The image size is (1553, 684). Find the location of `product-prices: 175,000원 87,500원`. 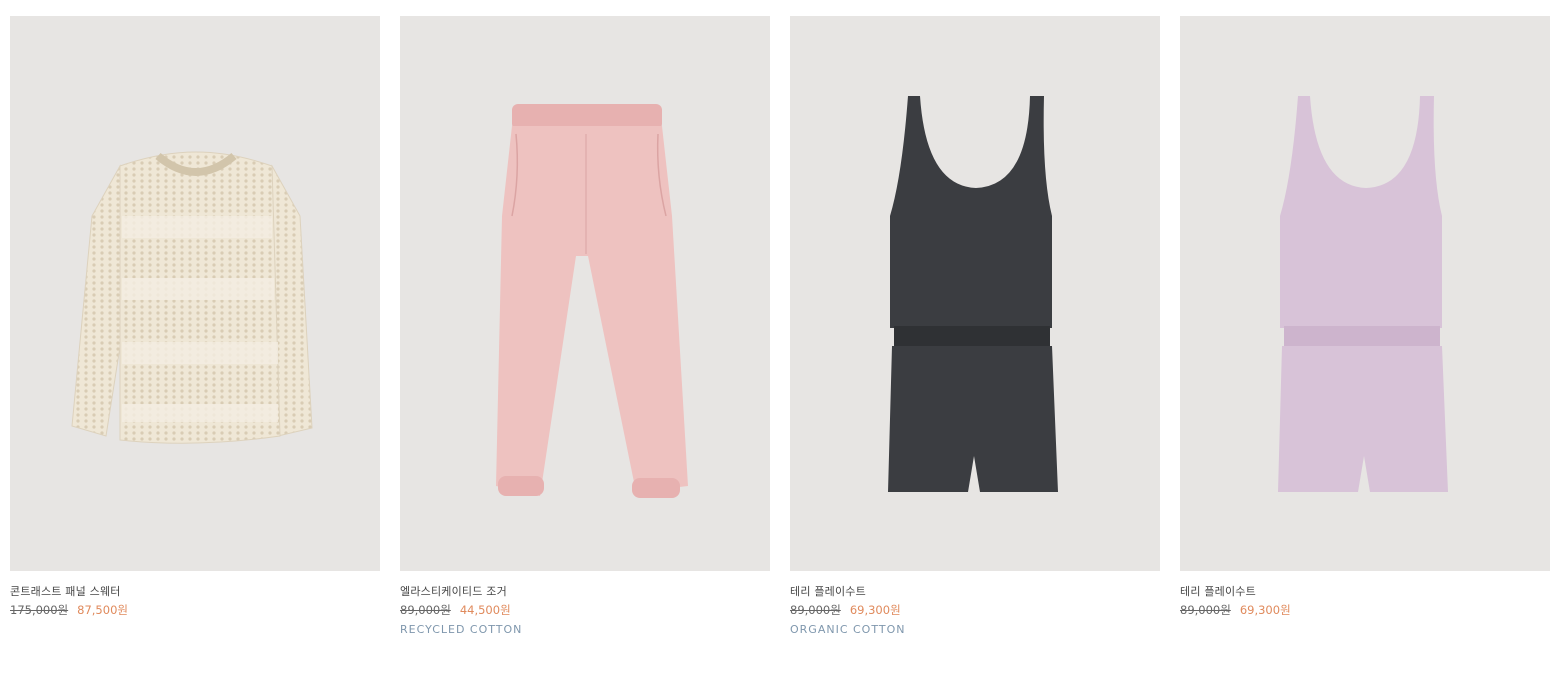

product-prices: 175,000원 87,500원 is located at coordinates (195, 610).